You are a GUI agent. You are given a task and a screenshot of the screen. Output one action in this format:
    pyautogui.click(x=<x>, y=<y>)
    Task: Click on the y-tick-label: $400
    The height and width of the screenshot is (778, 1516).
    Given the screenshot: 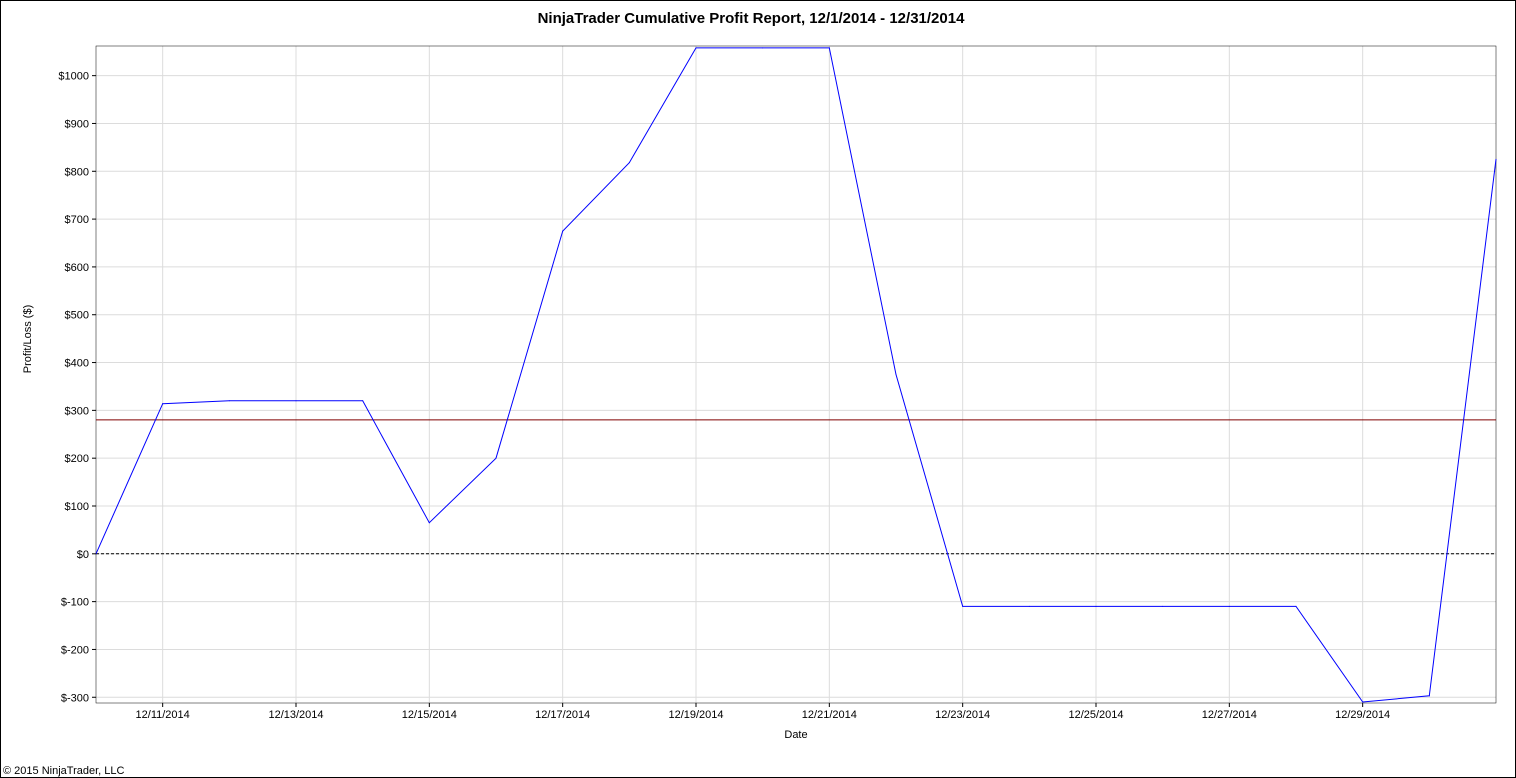 What is the action you would take?
    pyautogui.click(x=77, y=364)
    